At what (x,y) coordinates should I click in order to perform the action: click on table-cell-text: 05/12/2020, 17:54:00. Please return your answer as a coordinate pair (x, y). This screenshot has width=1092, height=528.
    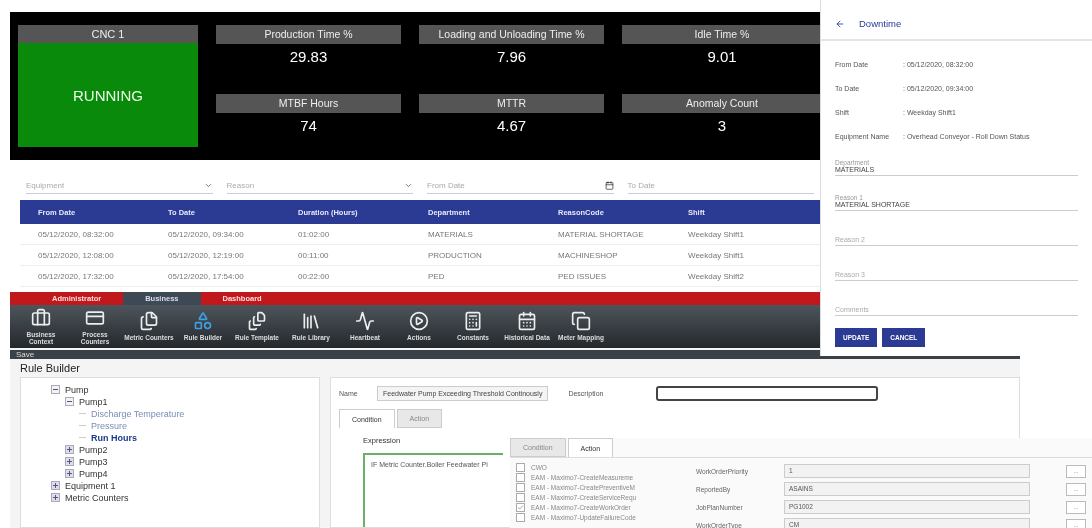
    Looking at the image, I should click on (206, 276).